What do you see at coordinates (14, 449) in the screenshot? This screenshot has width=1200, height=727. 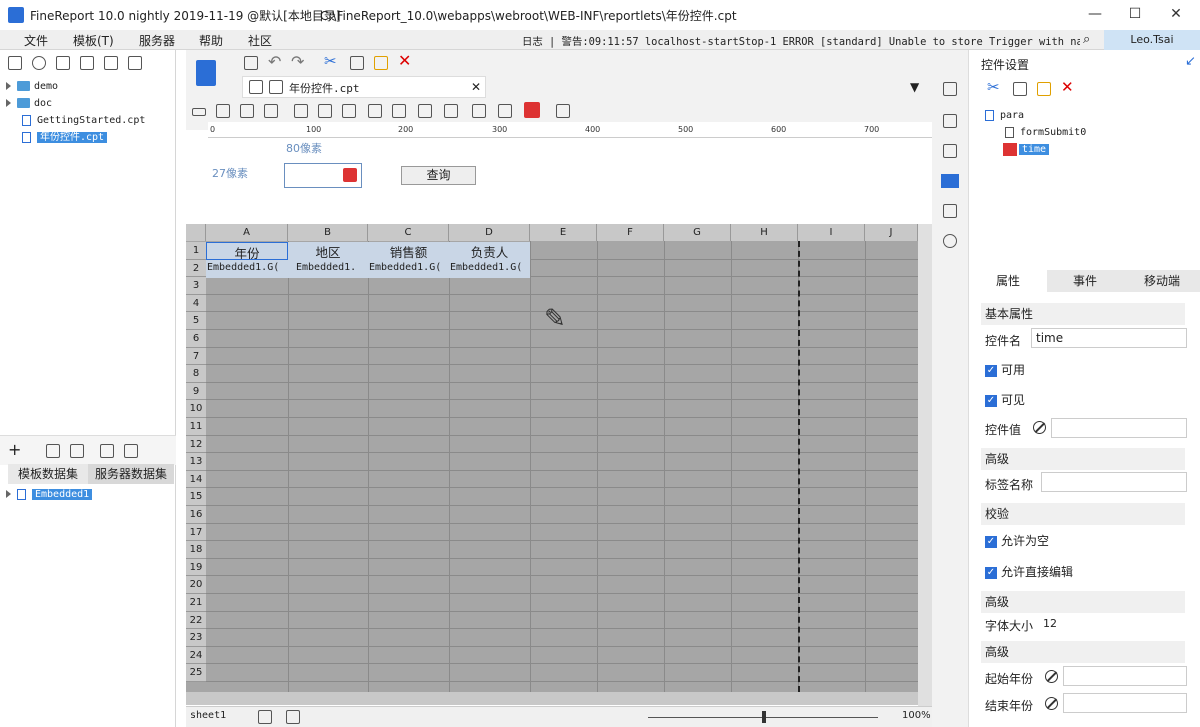 I see `add-icon: +` at bounding box center [14, 449].